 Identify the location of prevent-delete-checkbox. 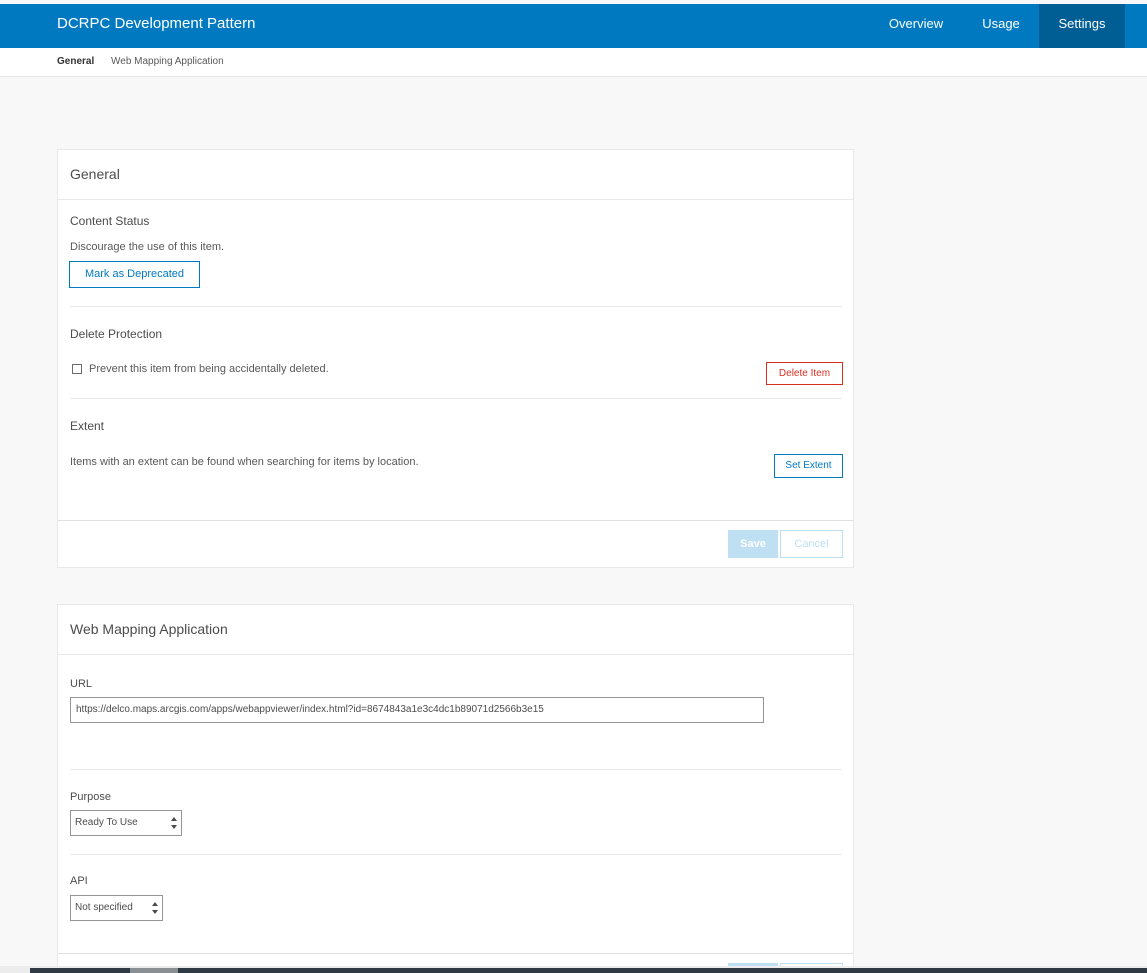
(77, 369).